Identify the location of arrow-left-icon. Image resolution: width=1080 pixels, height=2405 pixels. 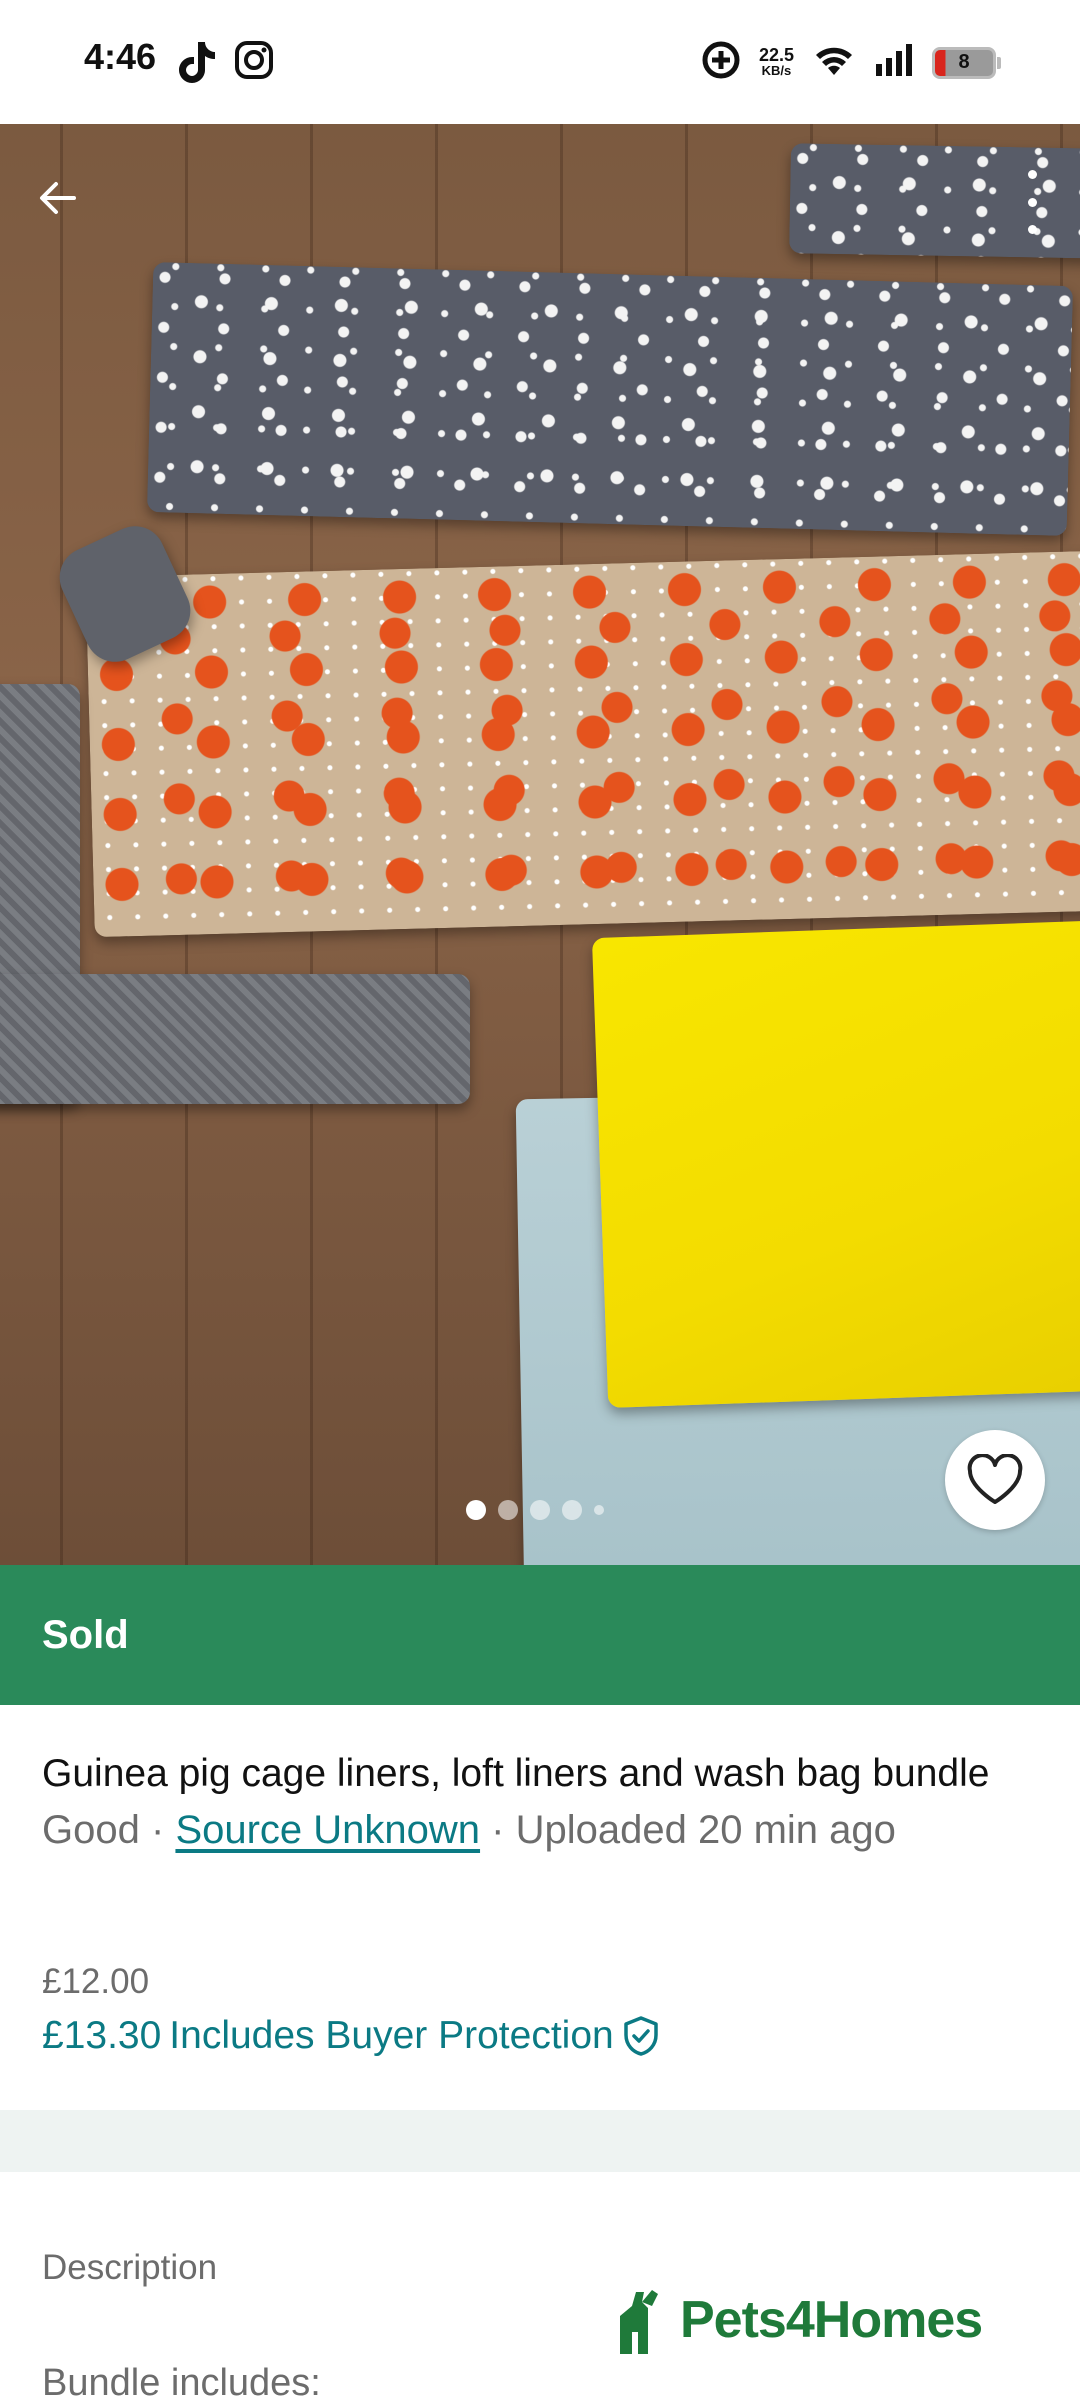
(58, 198).